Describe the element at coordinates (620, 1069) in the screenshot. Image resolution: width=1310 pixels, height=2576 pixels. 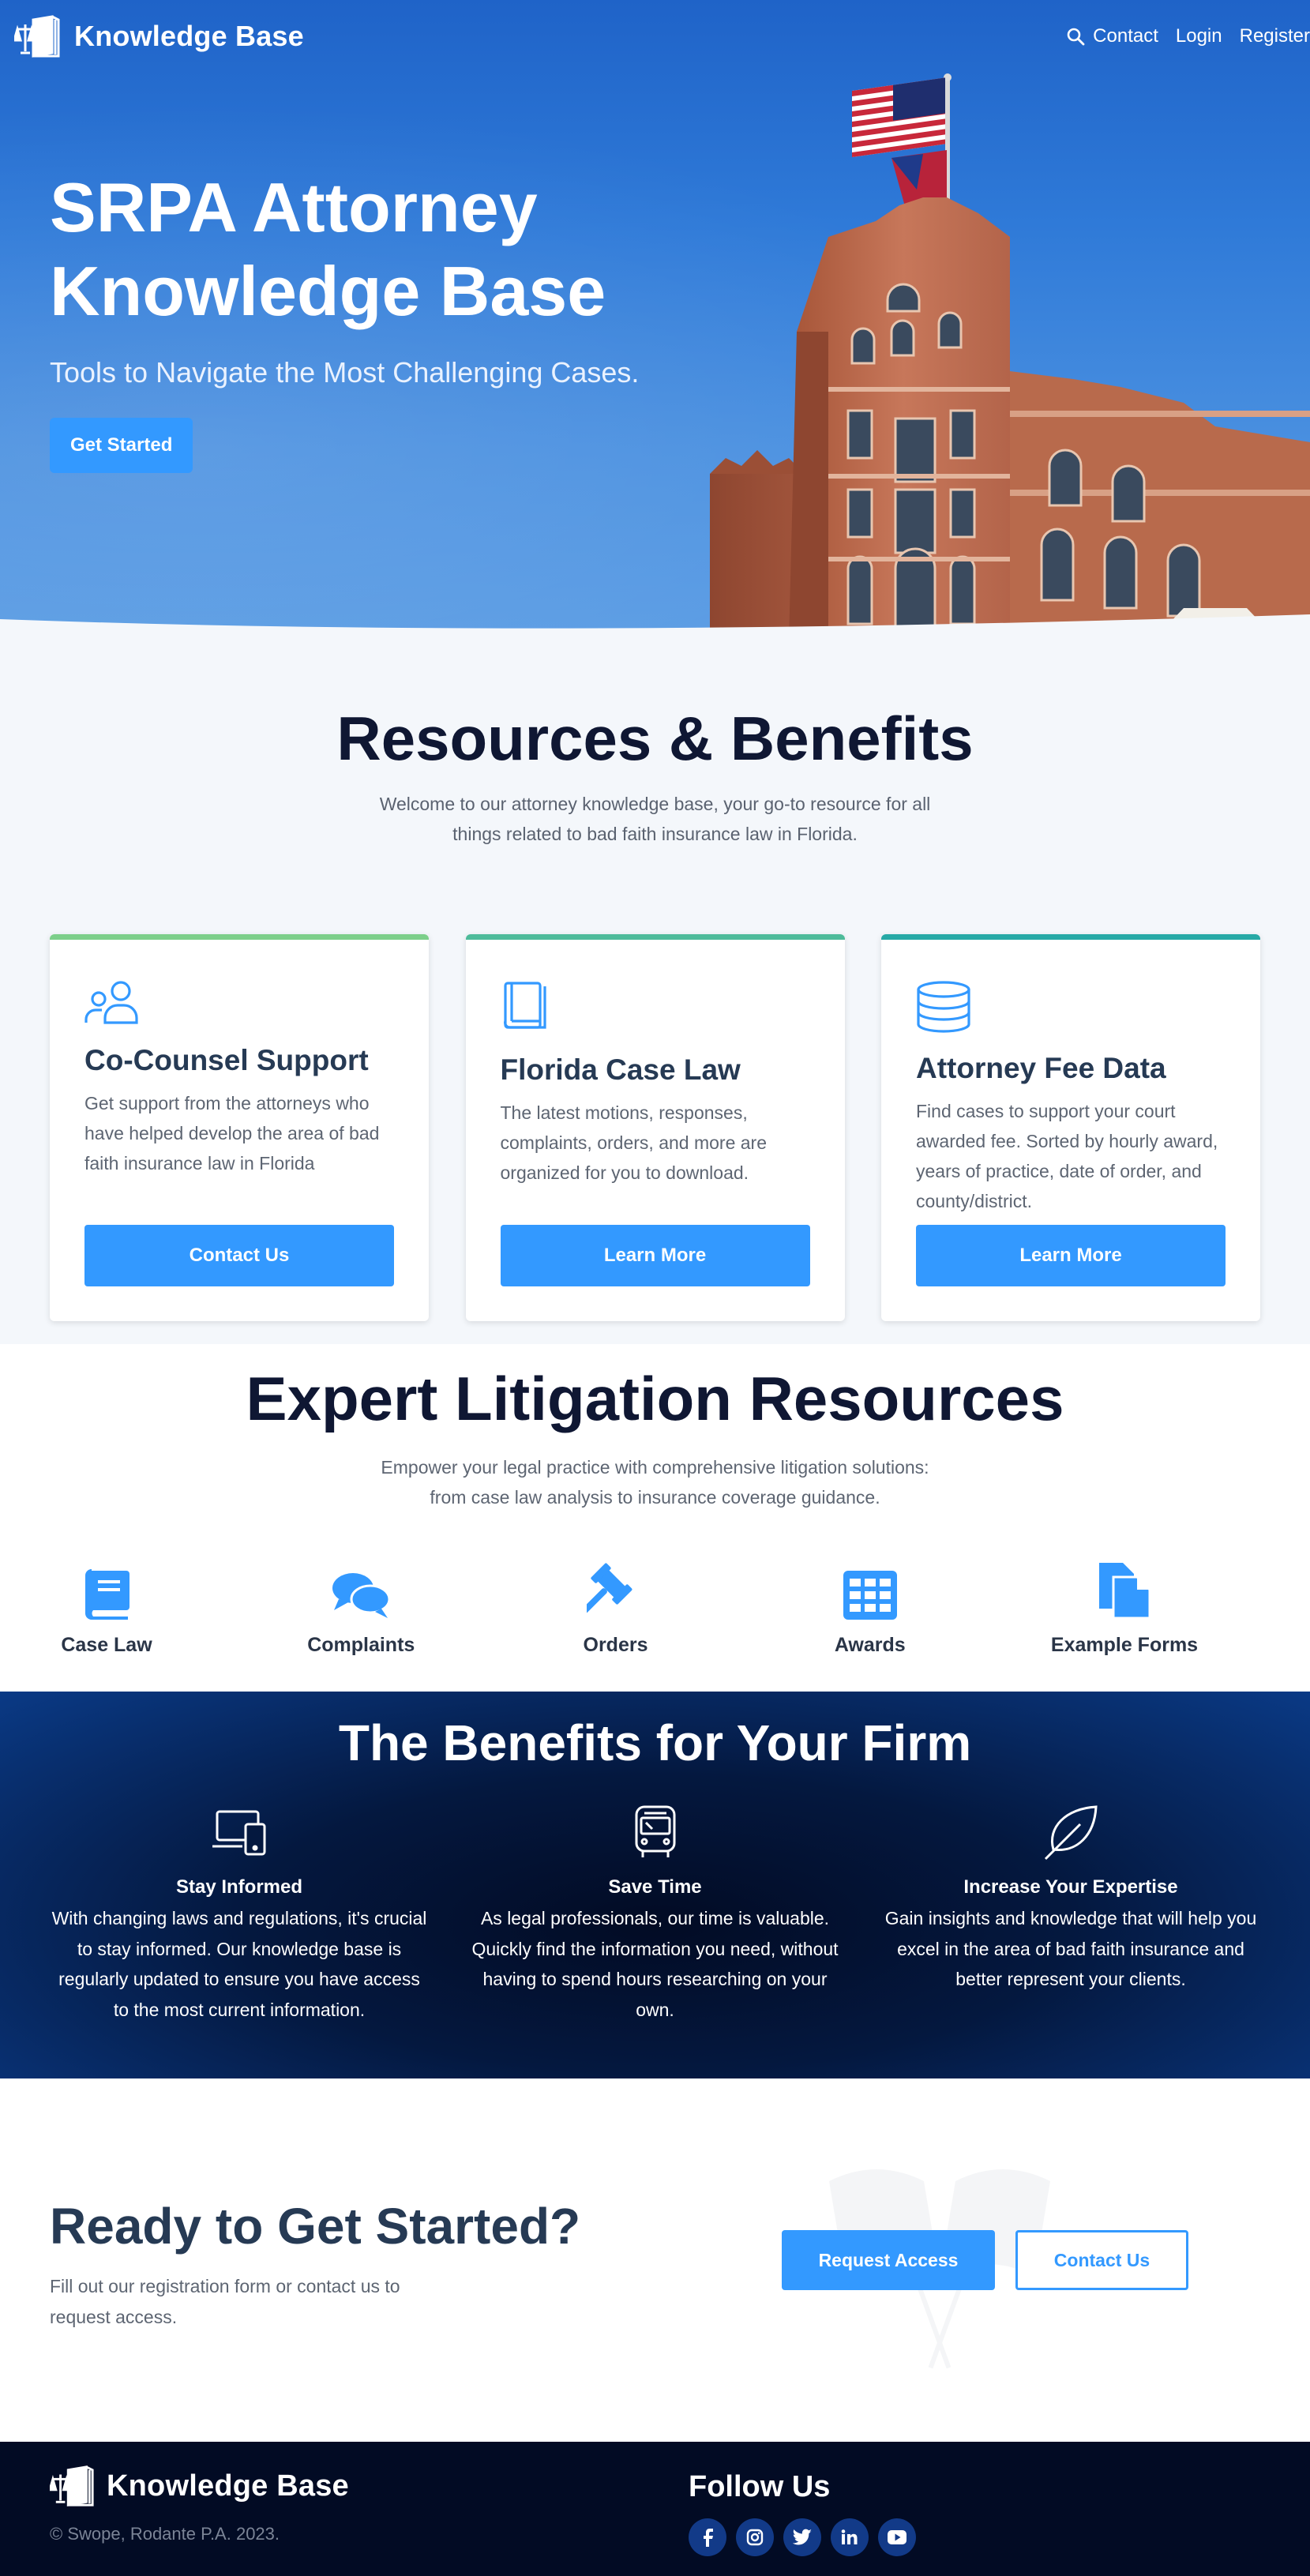
I see `card-title: Florida Case Law` at that location.